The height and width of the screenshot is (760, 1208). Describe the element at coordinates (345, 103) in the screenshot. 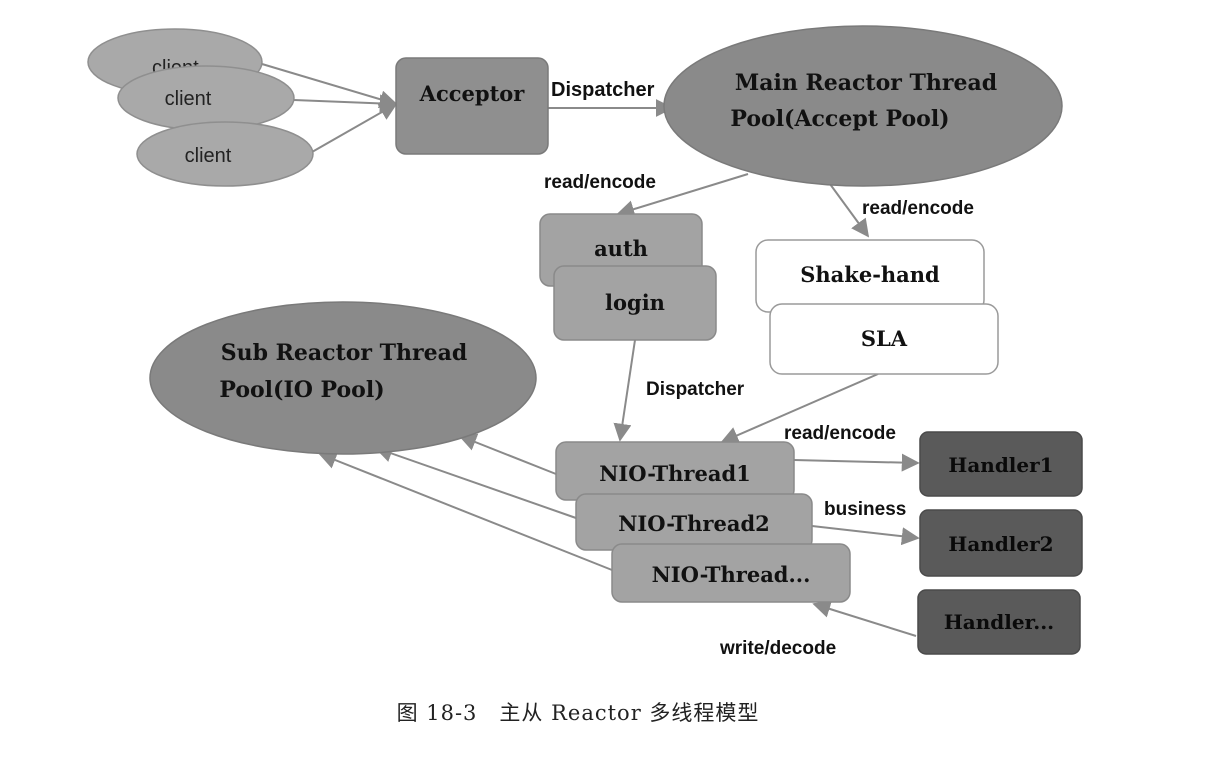

I see `edge-client2-acceptor` at that location.